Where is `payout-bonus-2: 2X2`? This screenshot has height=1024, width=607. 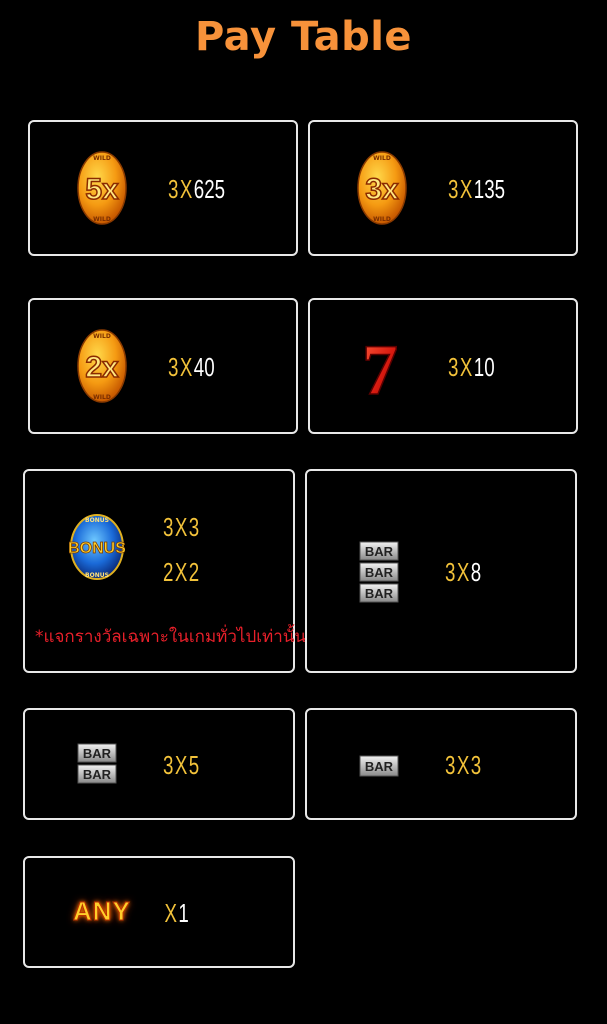
payout-bonus-2: 2X2 is located at coordinates (181, 572).